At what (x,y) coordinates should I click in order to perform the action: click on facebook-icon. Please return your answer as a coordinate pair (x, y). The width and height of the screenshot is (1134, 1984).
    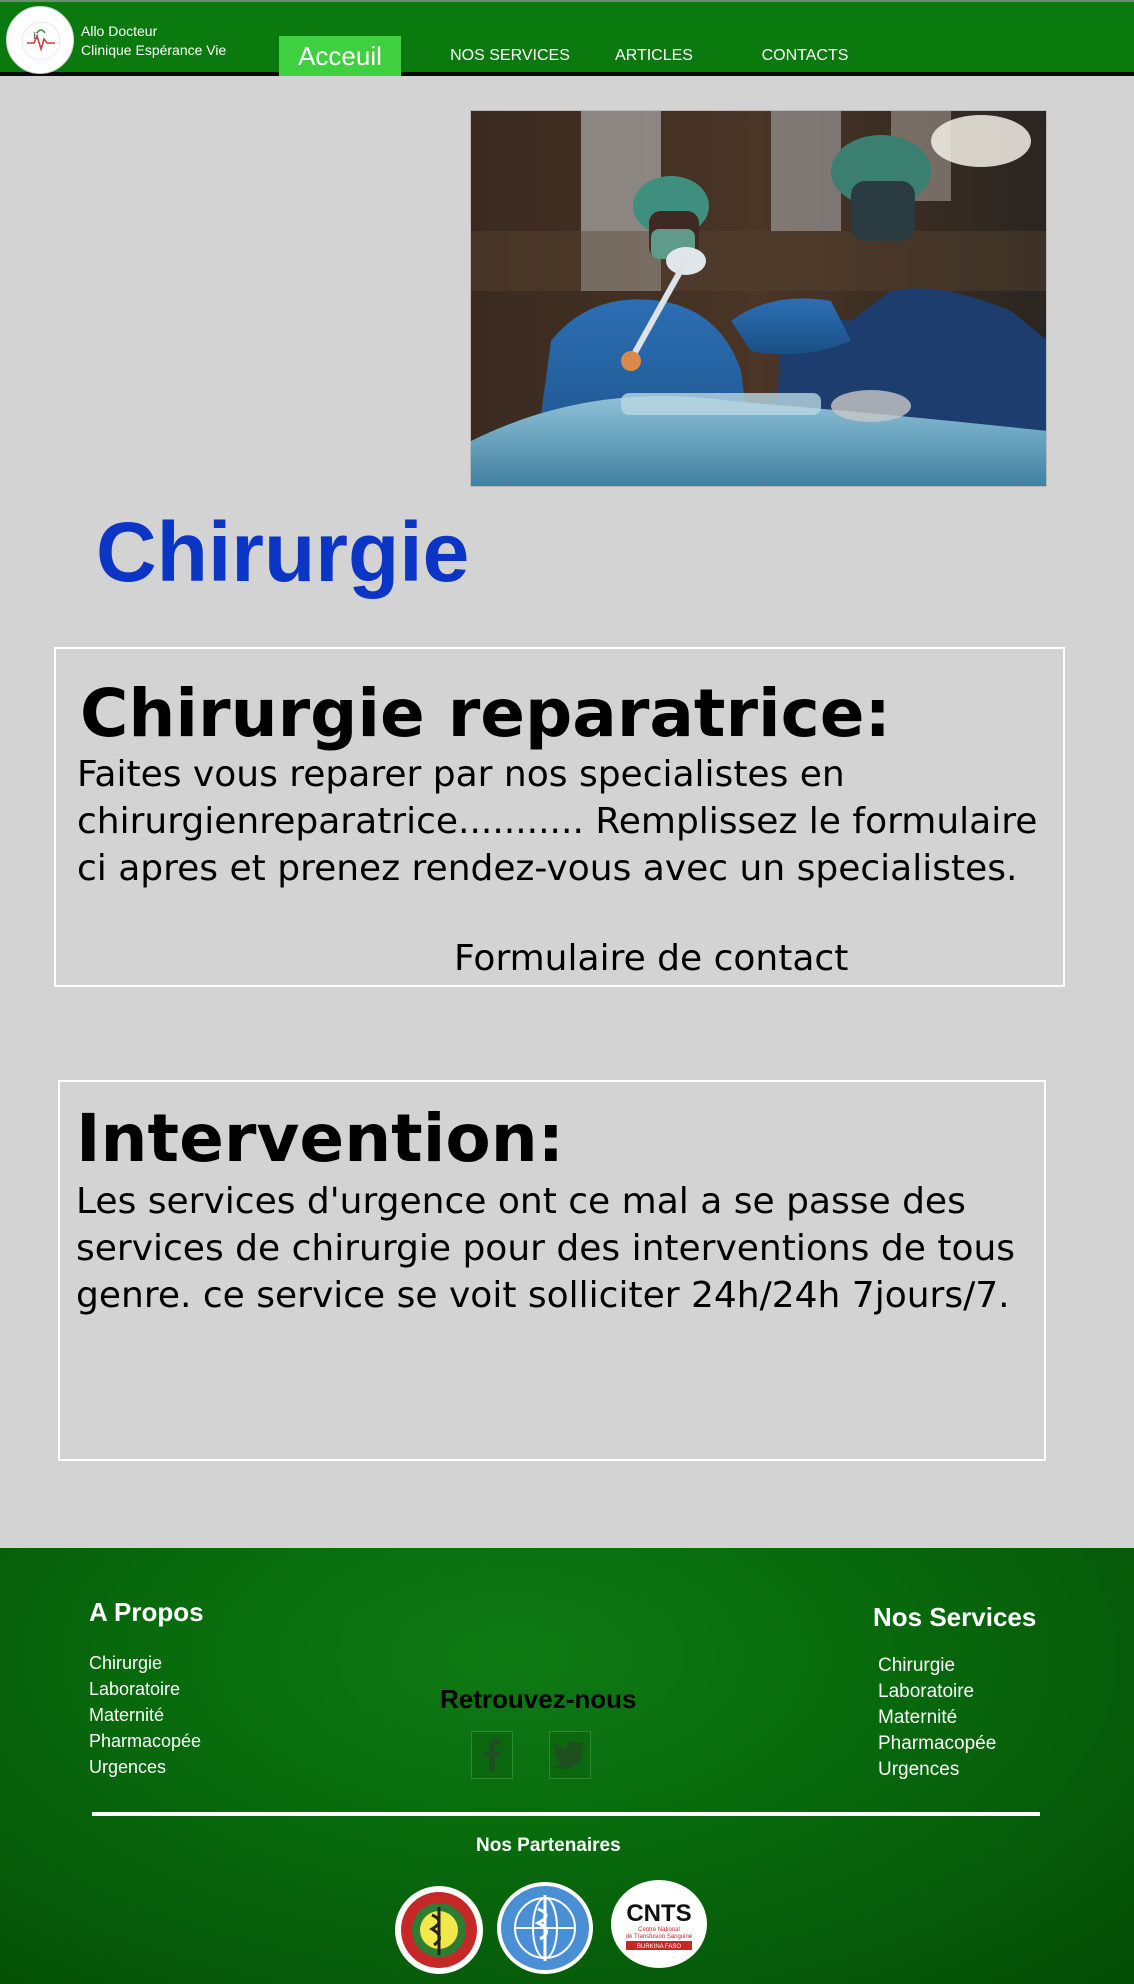
    Looking at the image, I should click on (492, 1755).